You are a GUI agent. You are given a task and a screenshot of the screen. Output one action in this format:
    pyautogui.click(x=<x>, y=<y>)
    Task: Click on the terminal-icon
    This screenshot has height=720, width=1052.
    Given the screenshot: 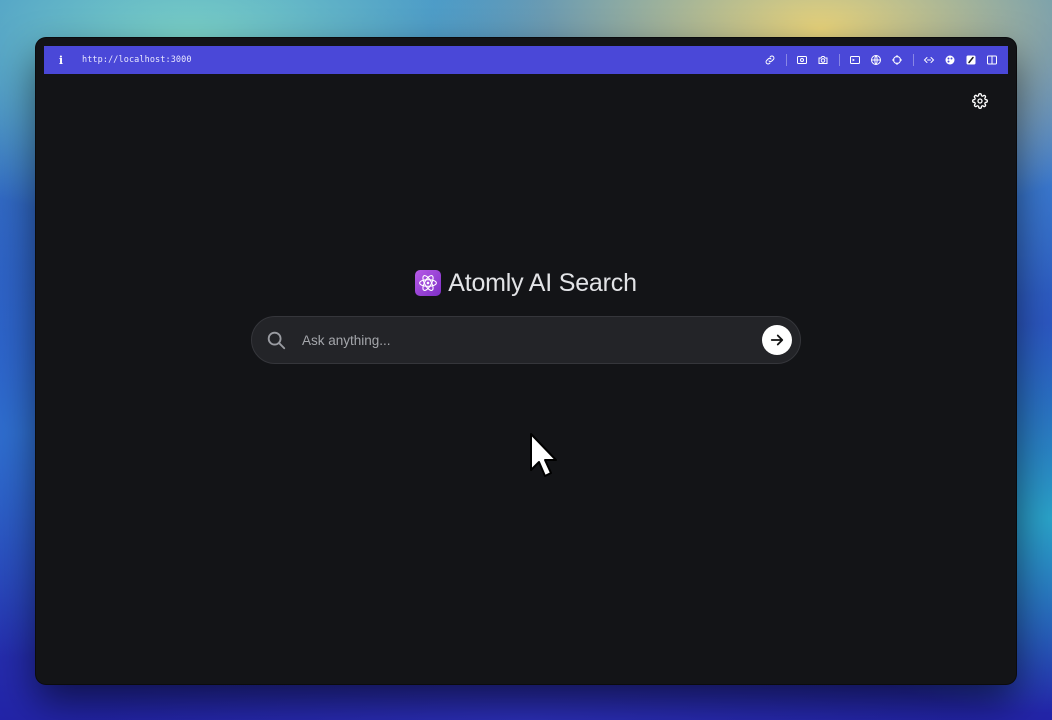 What is the action you would take?
    pyautogui.click(x=854, y=60)
    